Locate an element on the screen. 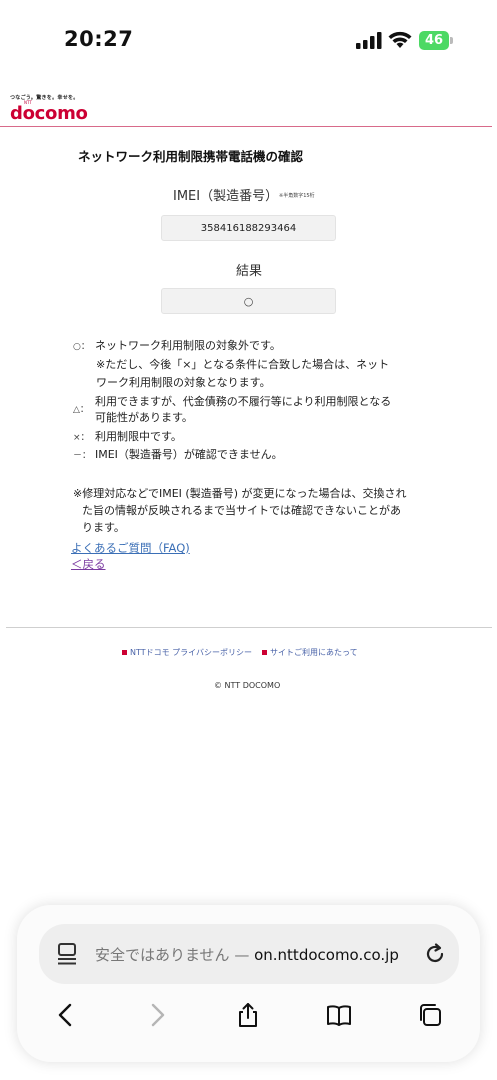 This screenshot has width=497, height=1080. header-divider is located at coordinates (246, 126).